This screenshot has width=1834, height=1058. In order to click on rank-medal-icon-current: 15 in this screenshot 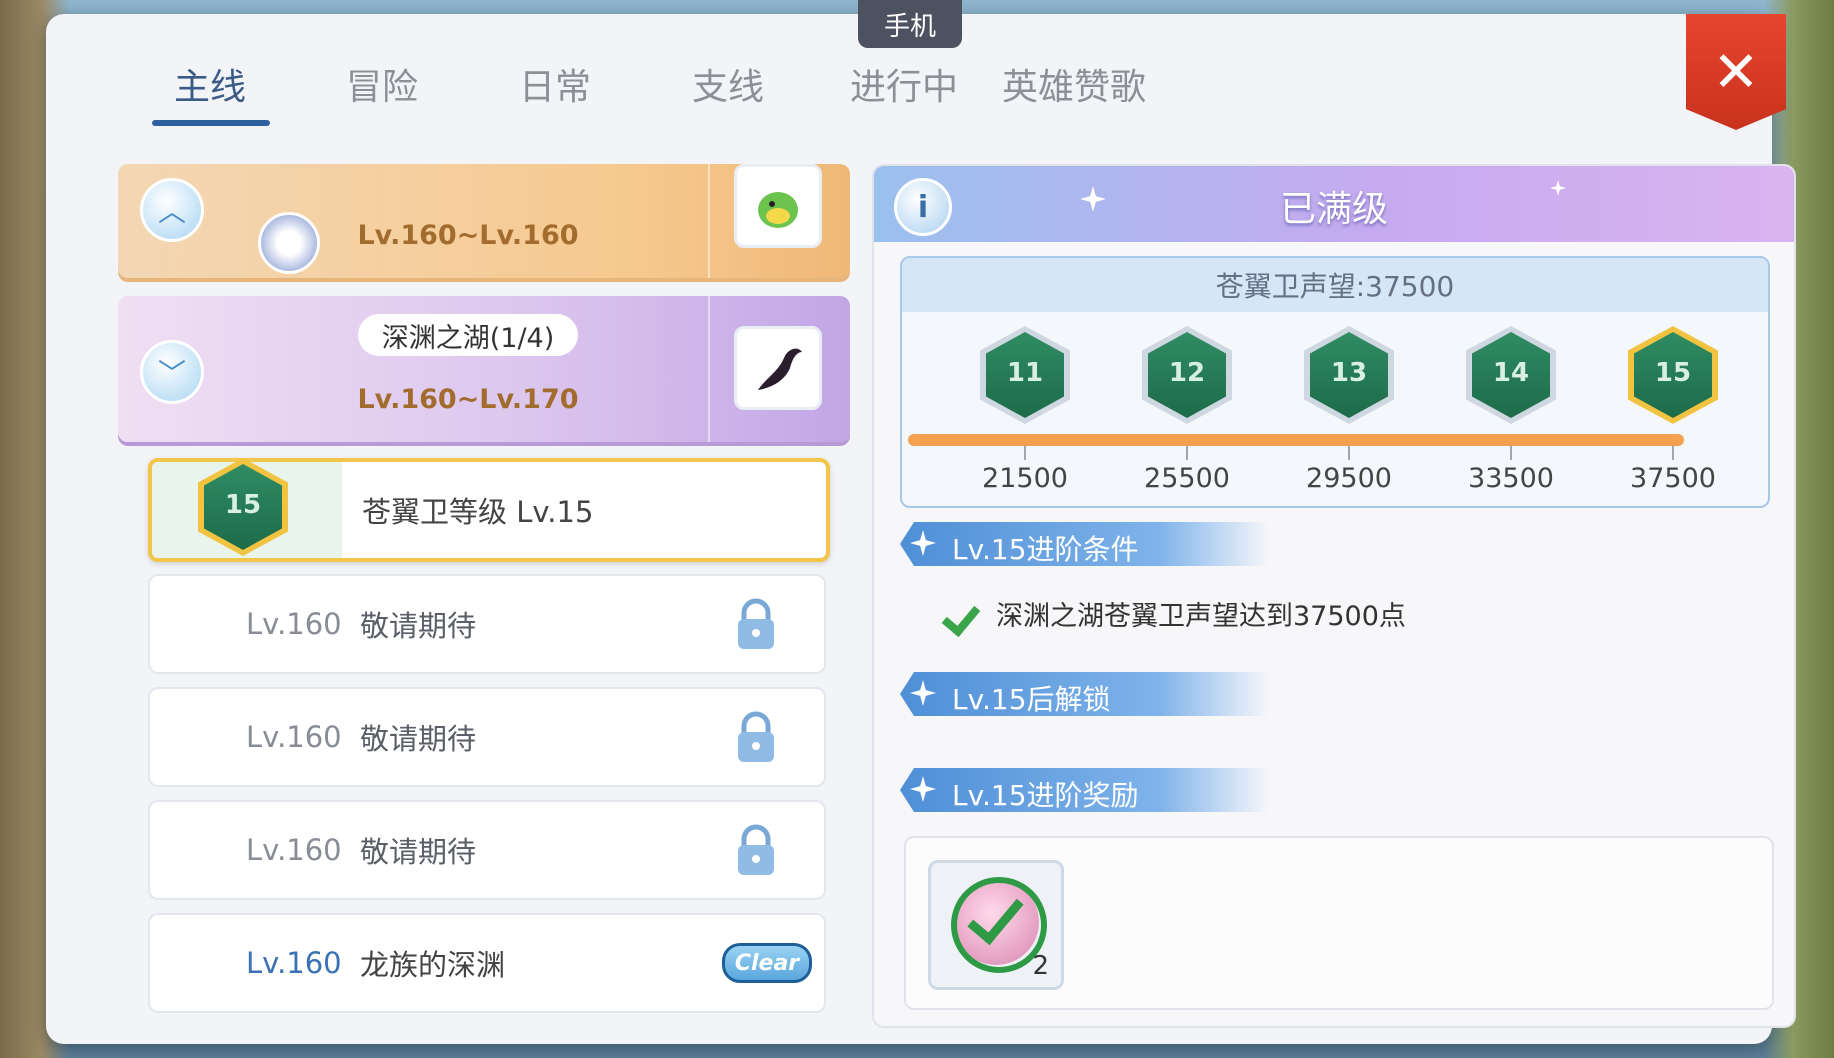, I will do `click(1673, 375)`.